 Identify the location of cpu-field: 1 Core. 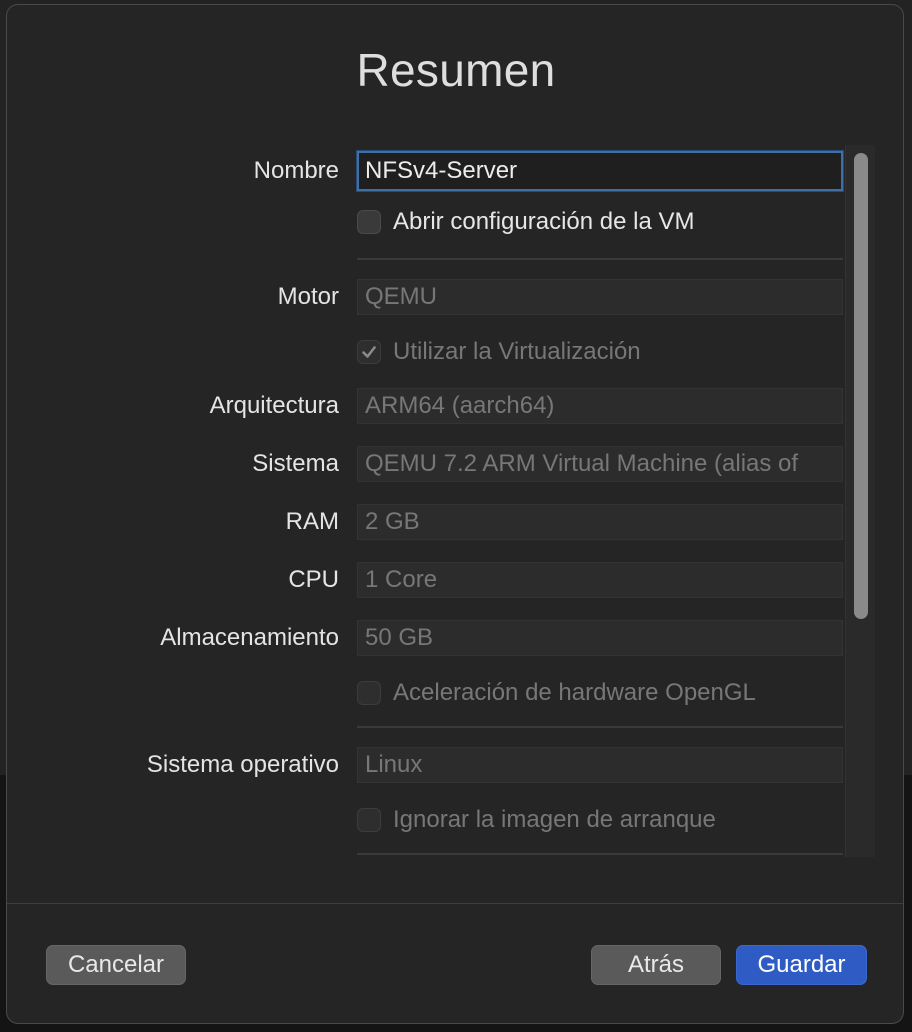
(600, 580).